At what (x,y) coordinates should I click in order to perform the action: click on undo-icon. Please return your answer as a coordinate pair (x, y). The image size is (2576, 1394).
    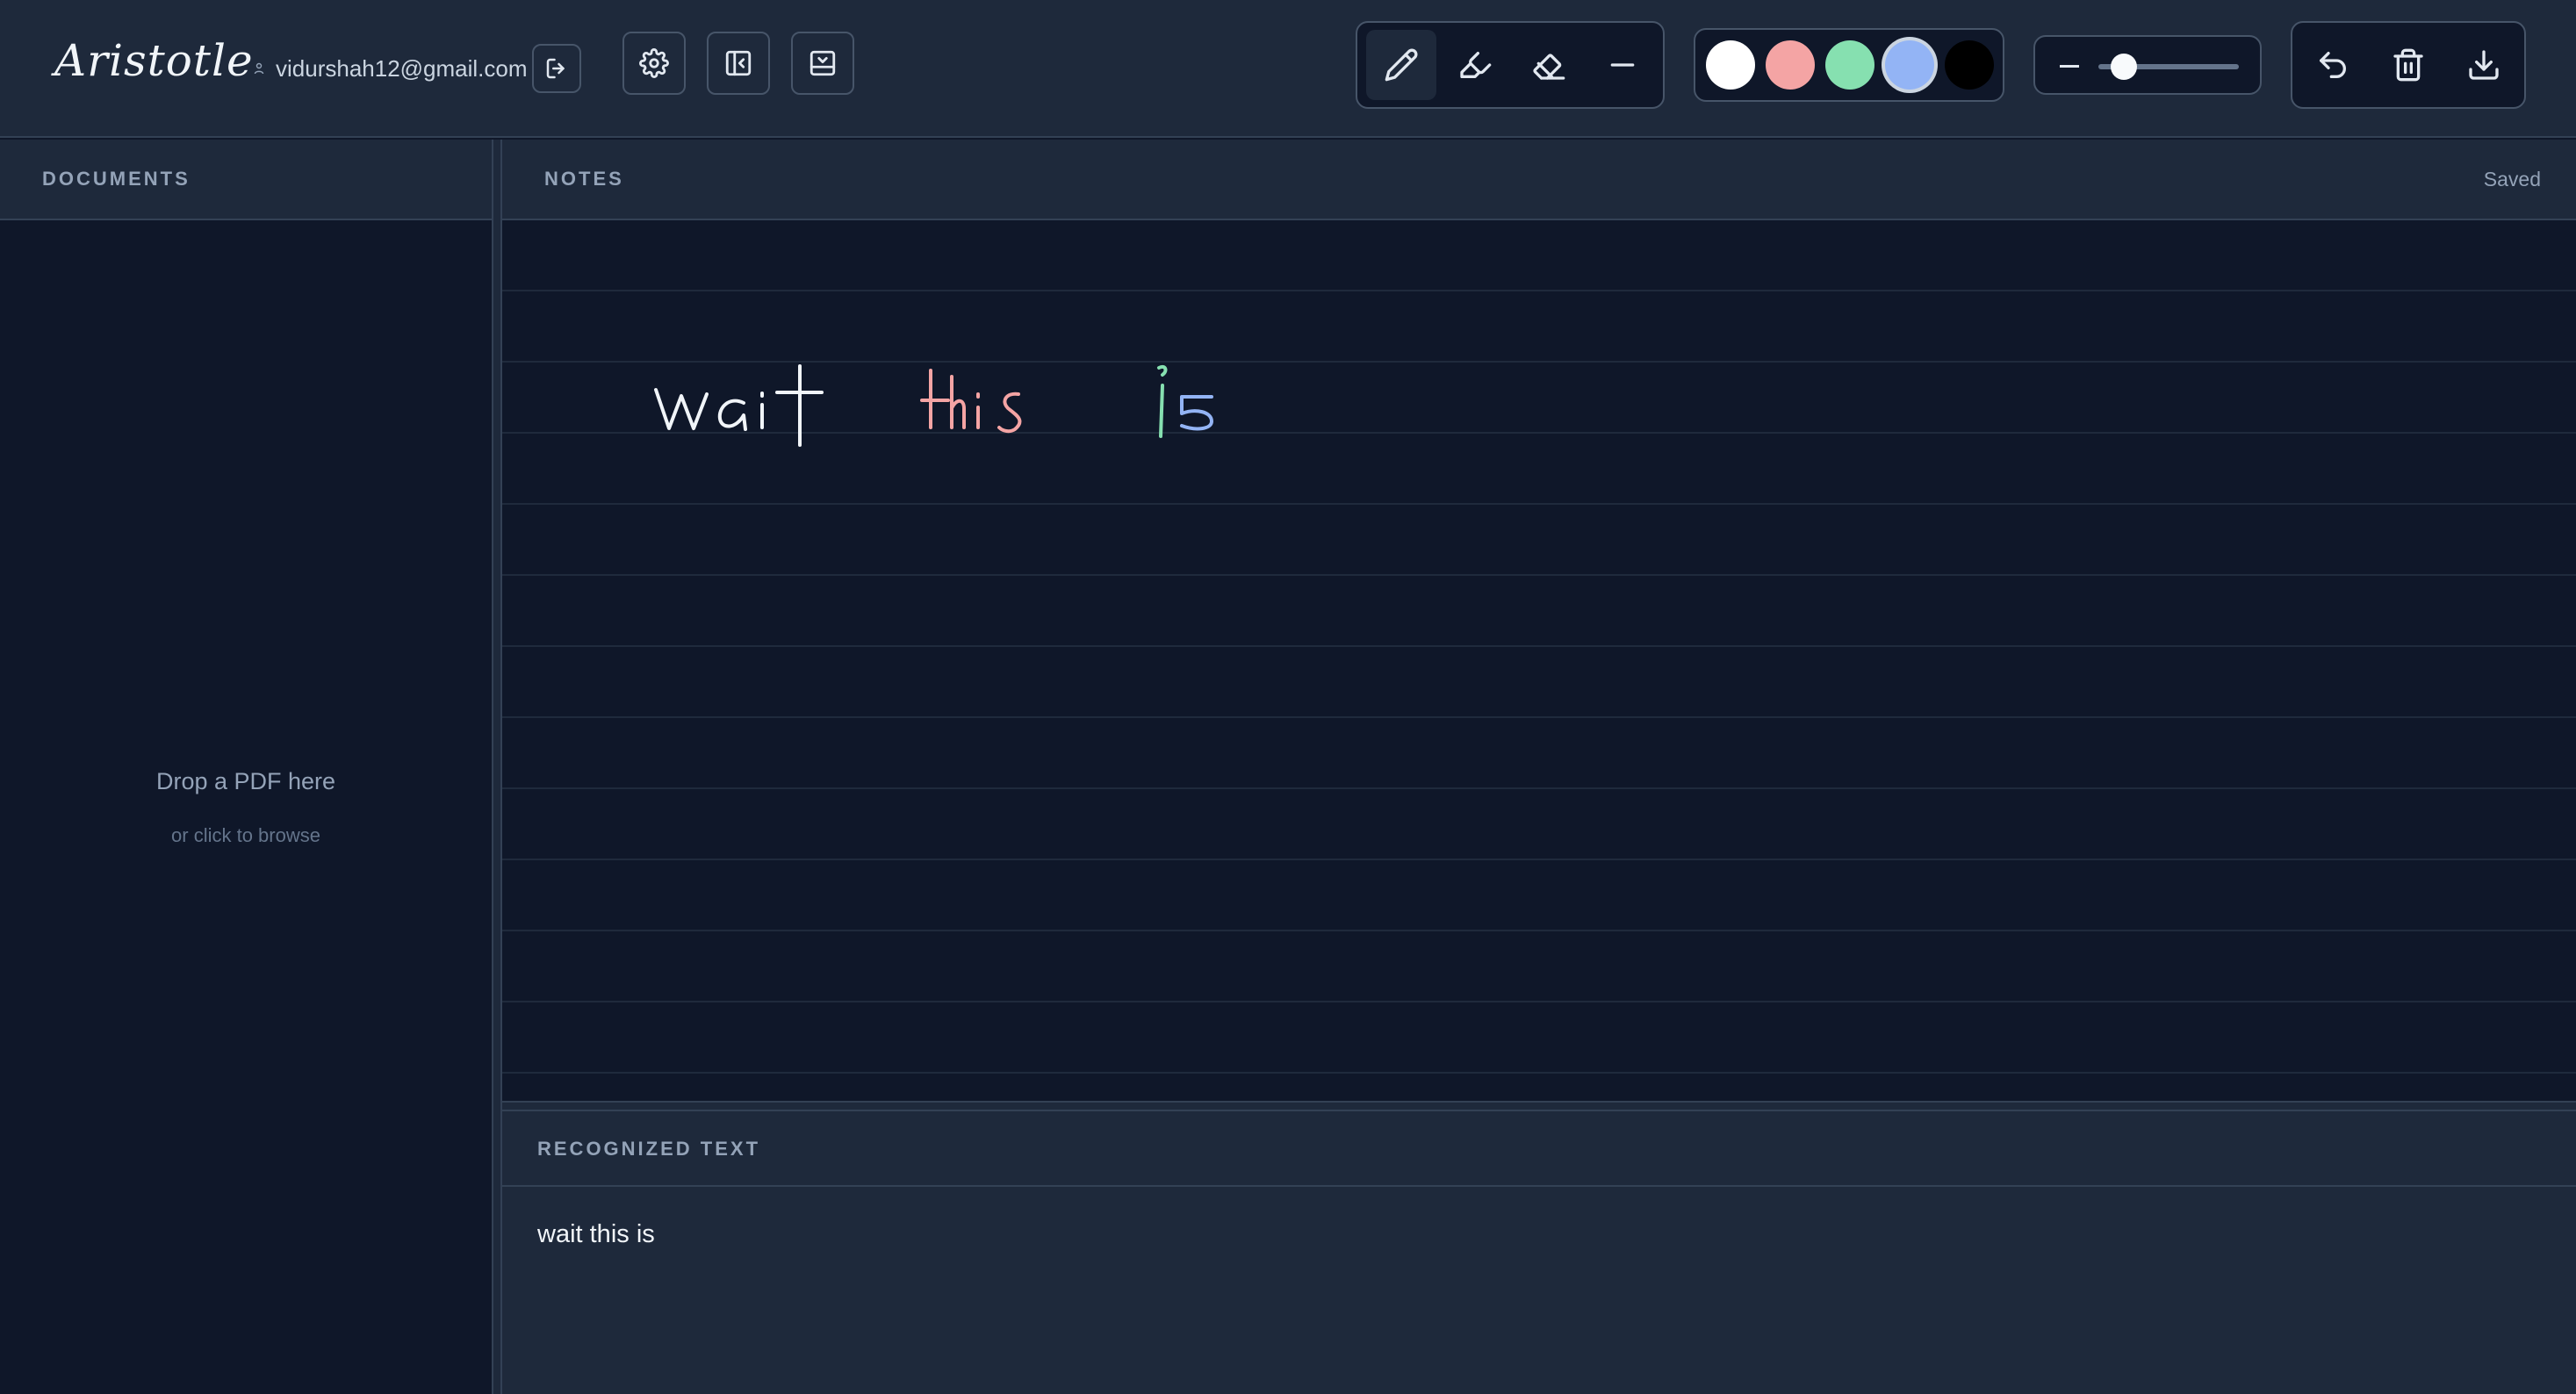
    Looking at the image, I should click on (2333, 65).